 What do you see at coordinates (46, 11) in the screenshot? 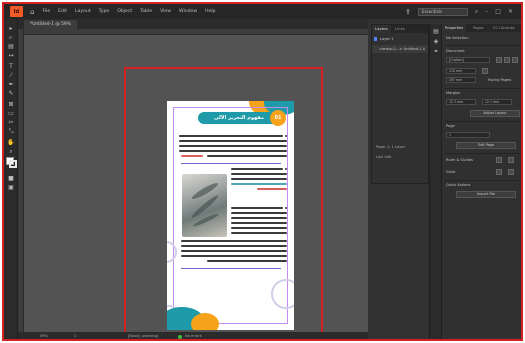
I see `menu-file: File` at bounding box center [46, 11].